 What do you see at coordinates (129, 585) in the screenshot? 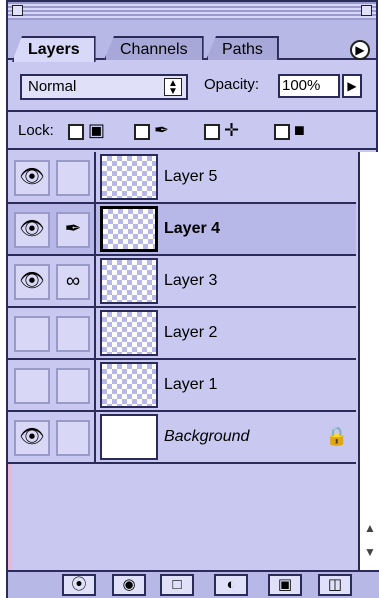
I see `mask-icon: ◉` at bounding box center [129, 585].